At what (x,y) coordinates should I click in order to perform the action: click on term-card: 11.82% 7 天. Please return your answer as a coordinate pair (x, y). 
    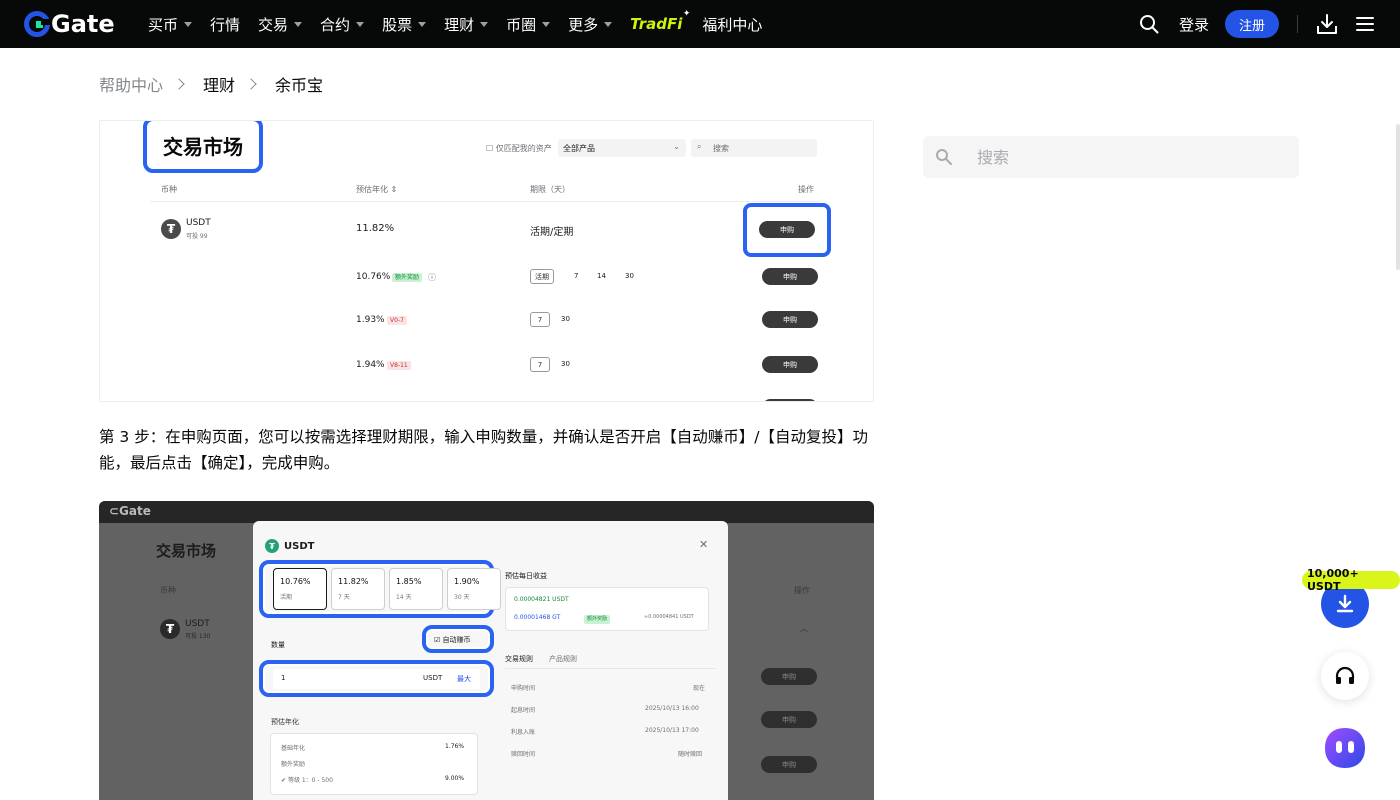
    Looking at the image, I should click on (358, 589).